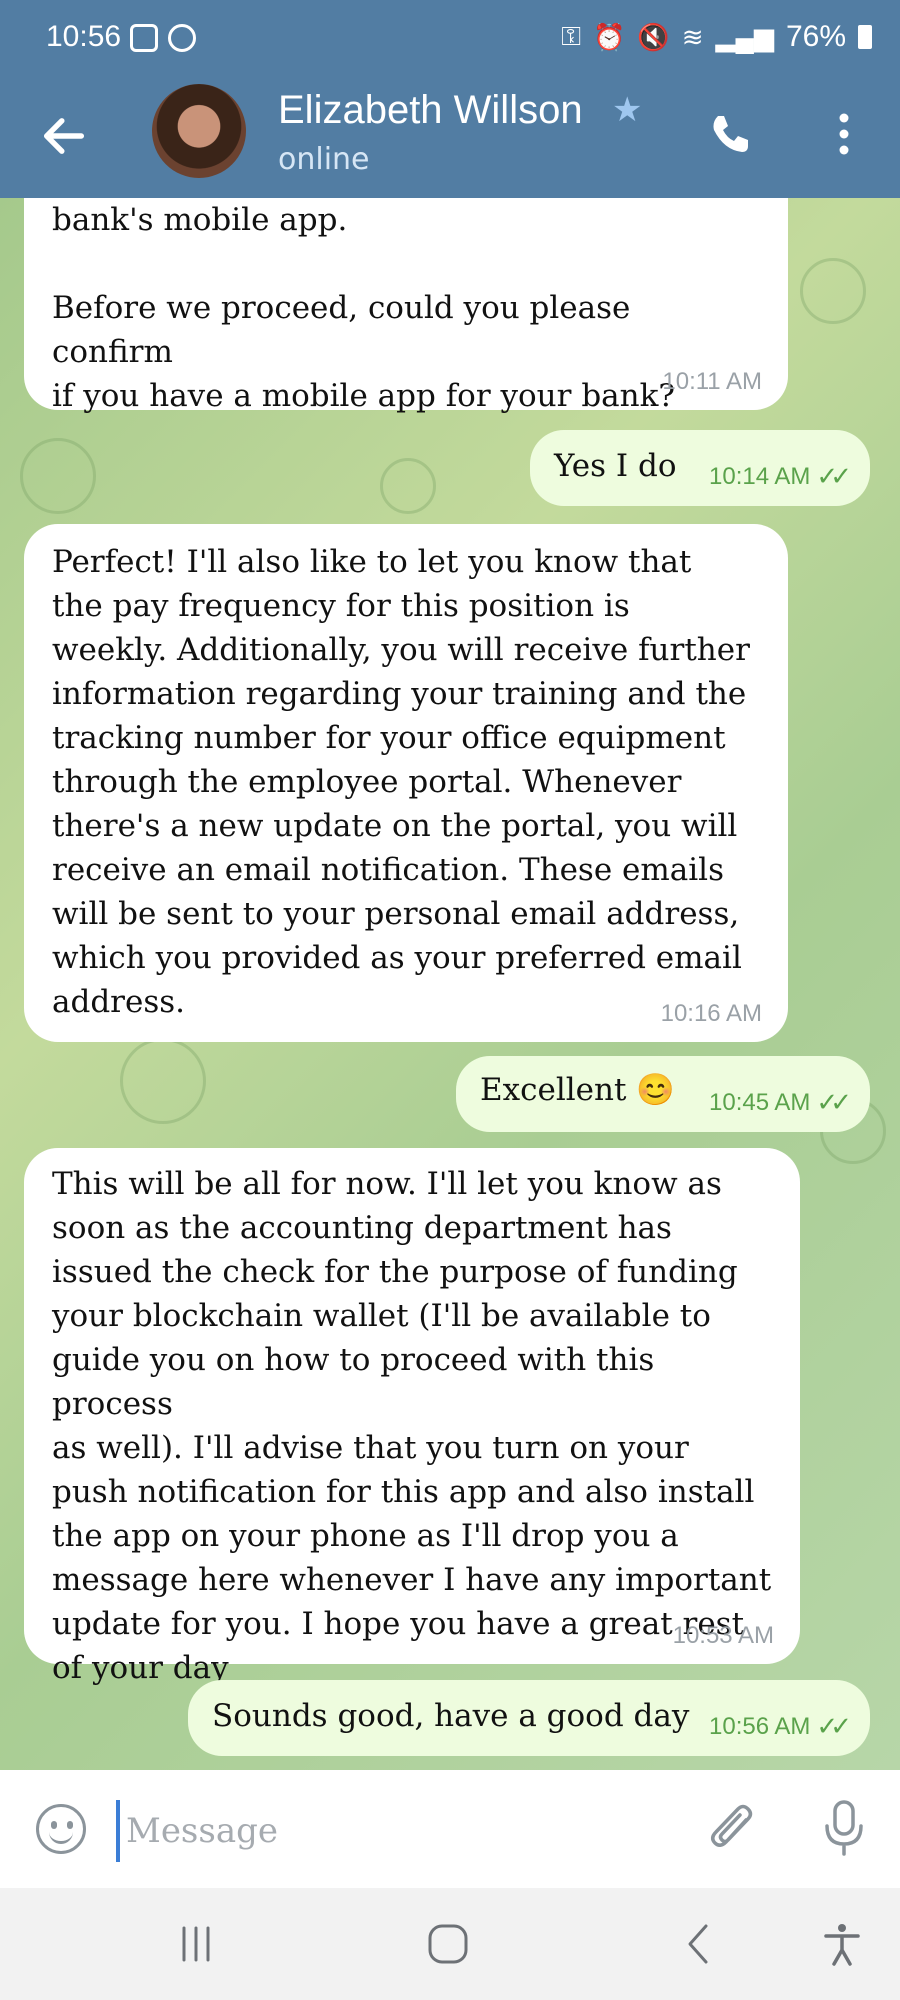 The height and width of the screenshot is (2000, 900). Describe the element at coordinates (450, 140) in the screenshot. I see `chat-header: Elizabeth Willson ★ online` at that location.